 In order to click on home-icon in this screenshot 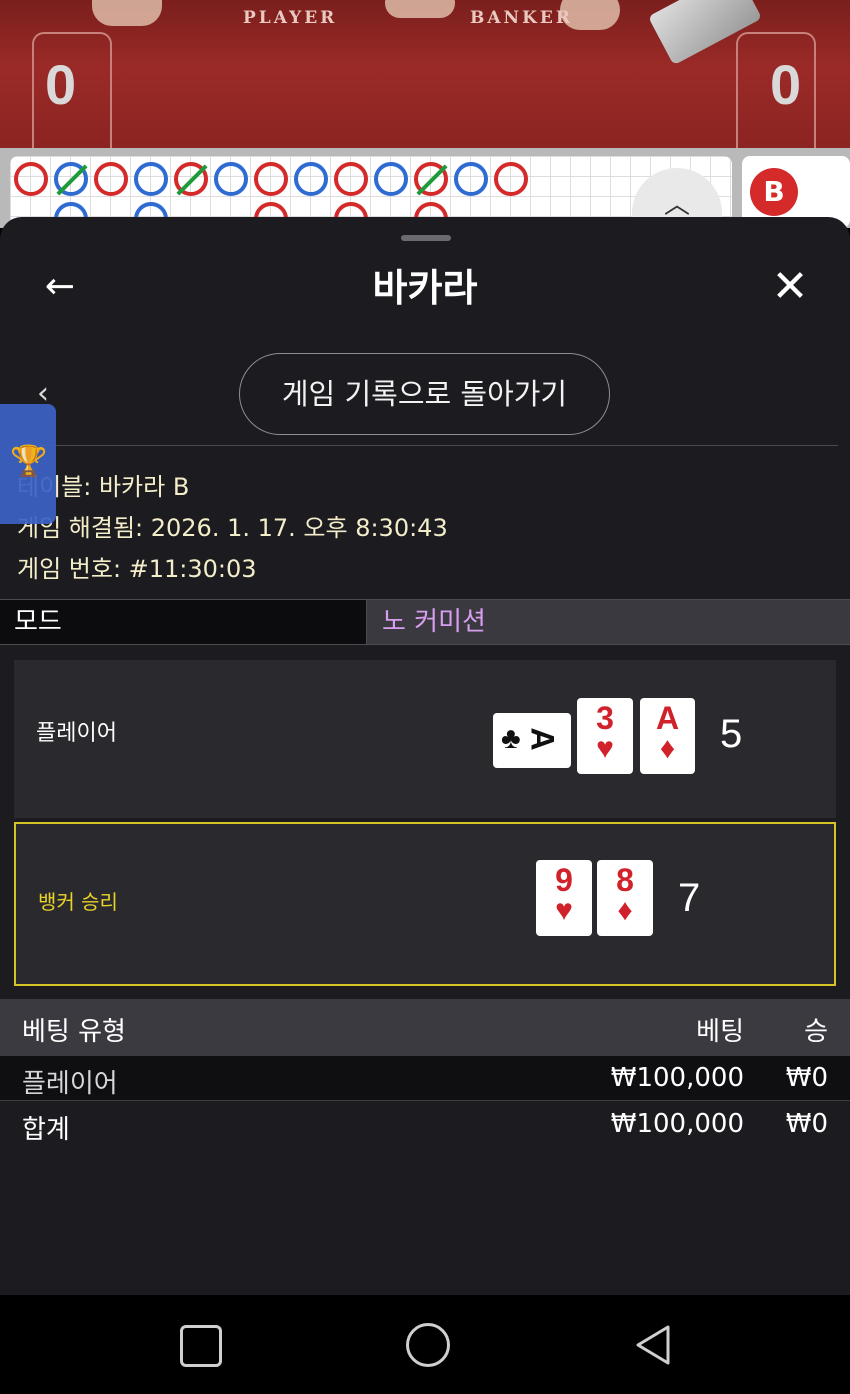, I will do `click(428, 1345)`.